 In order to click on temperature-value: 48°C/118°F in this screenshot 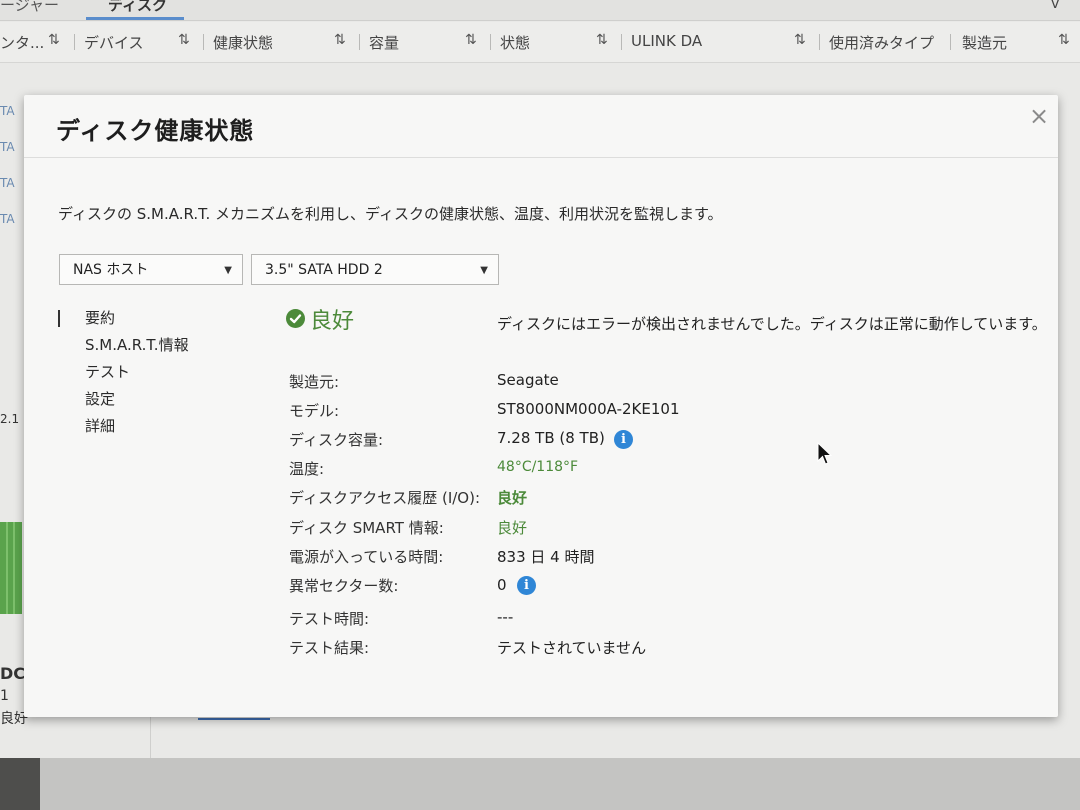, I will do `click(538, 467)`.